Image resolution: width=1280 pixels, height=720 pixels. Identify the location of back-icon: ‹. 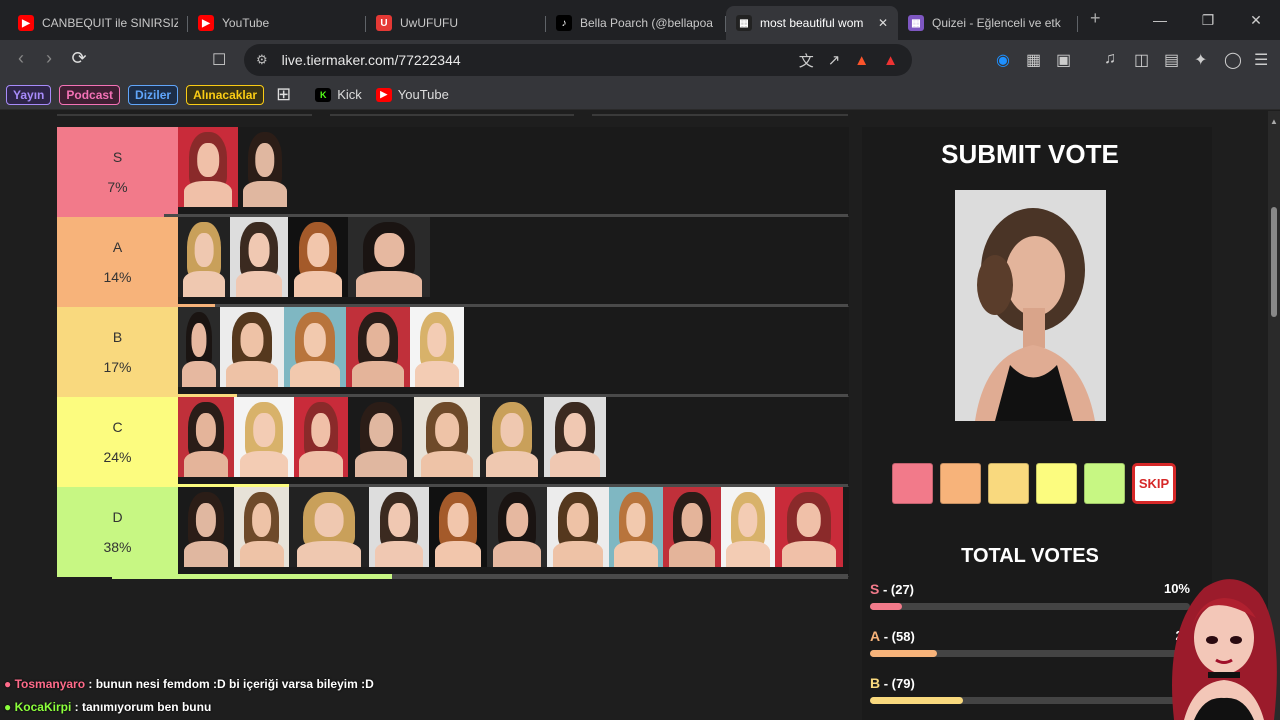
(21, 58).